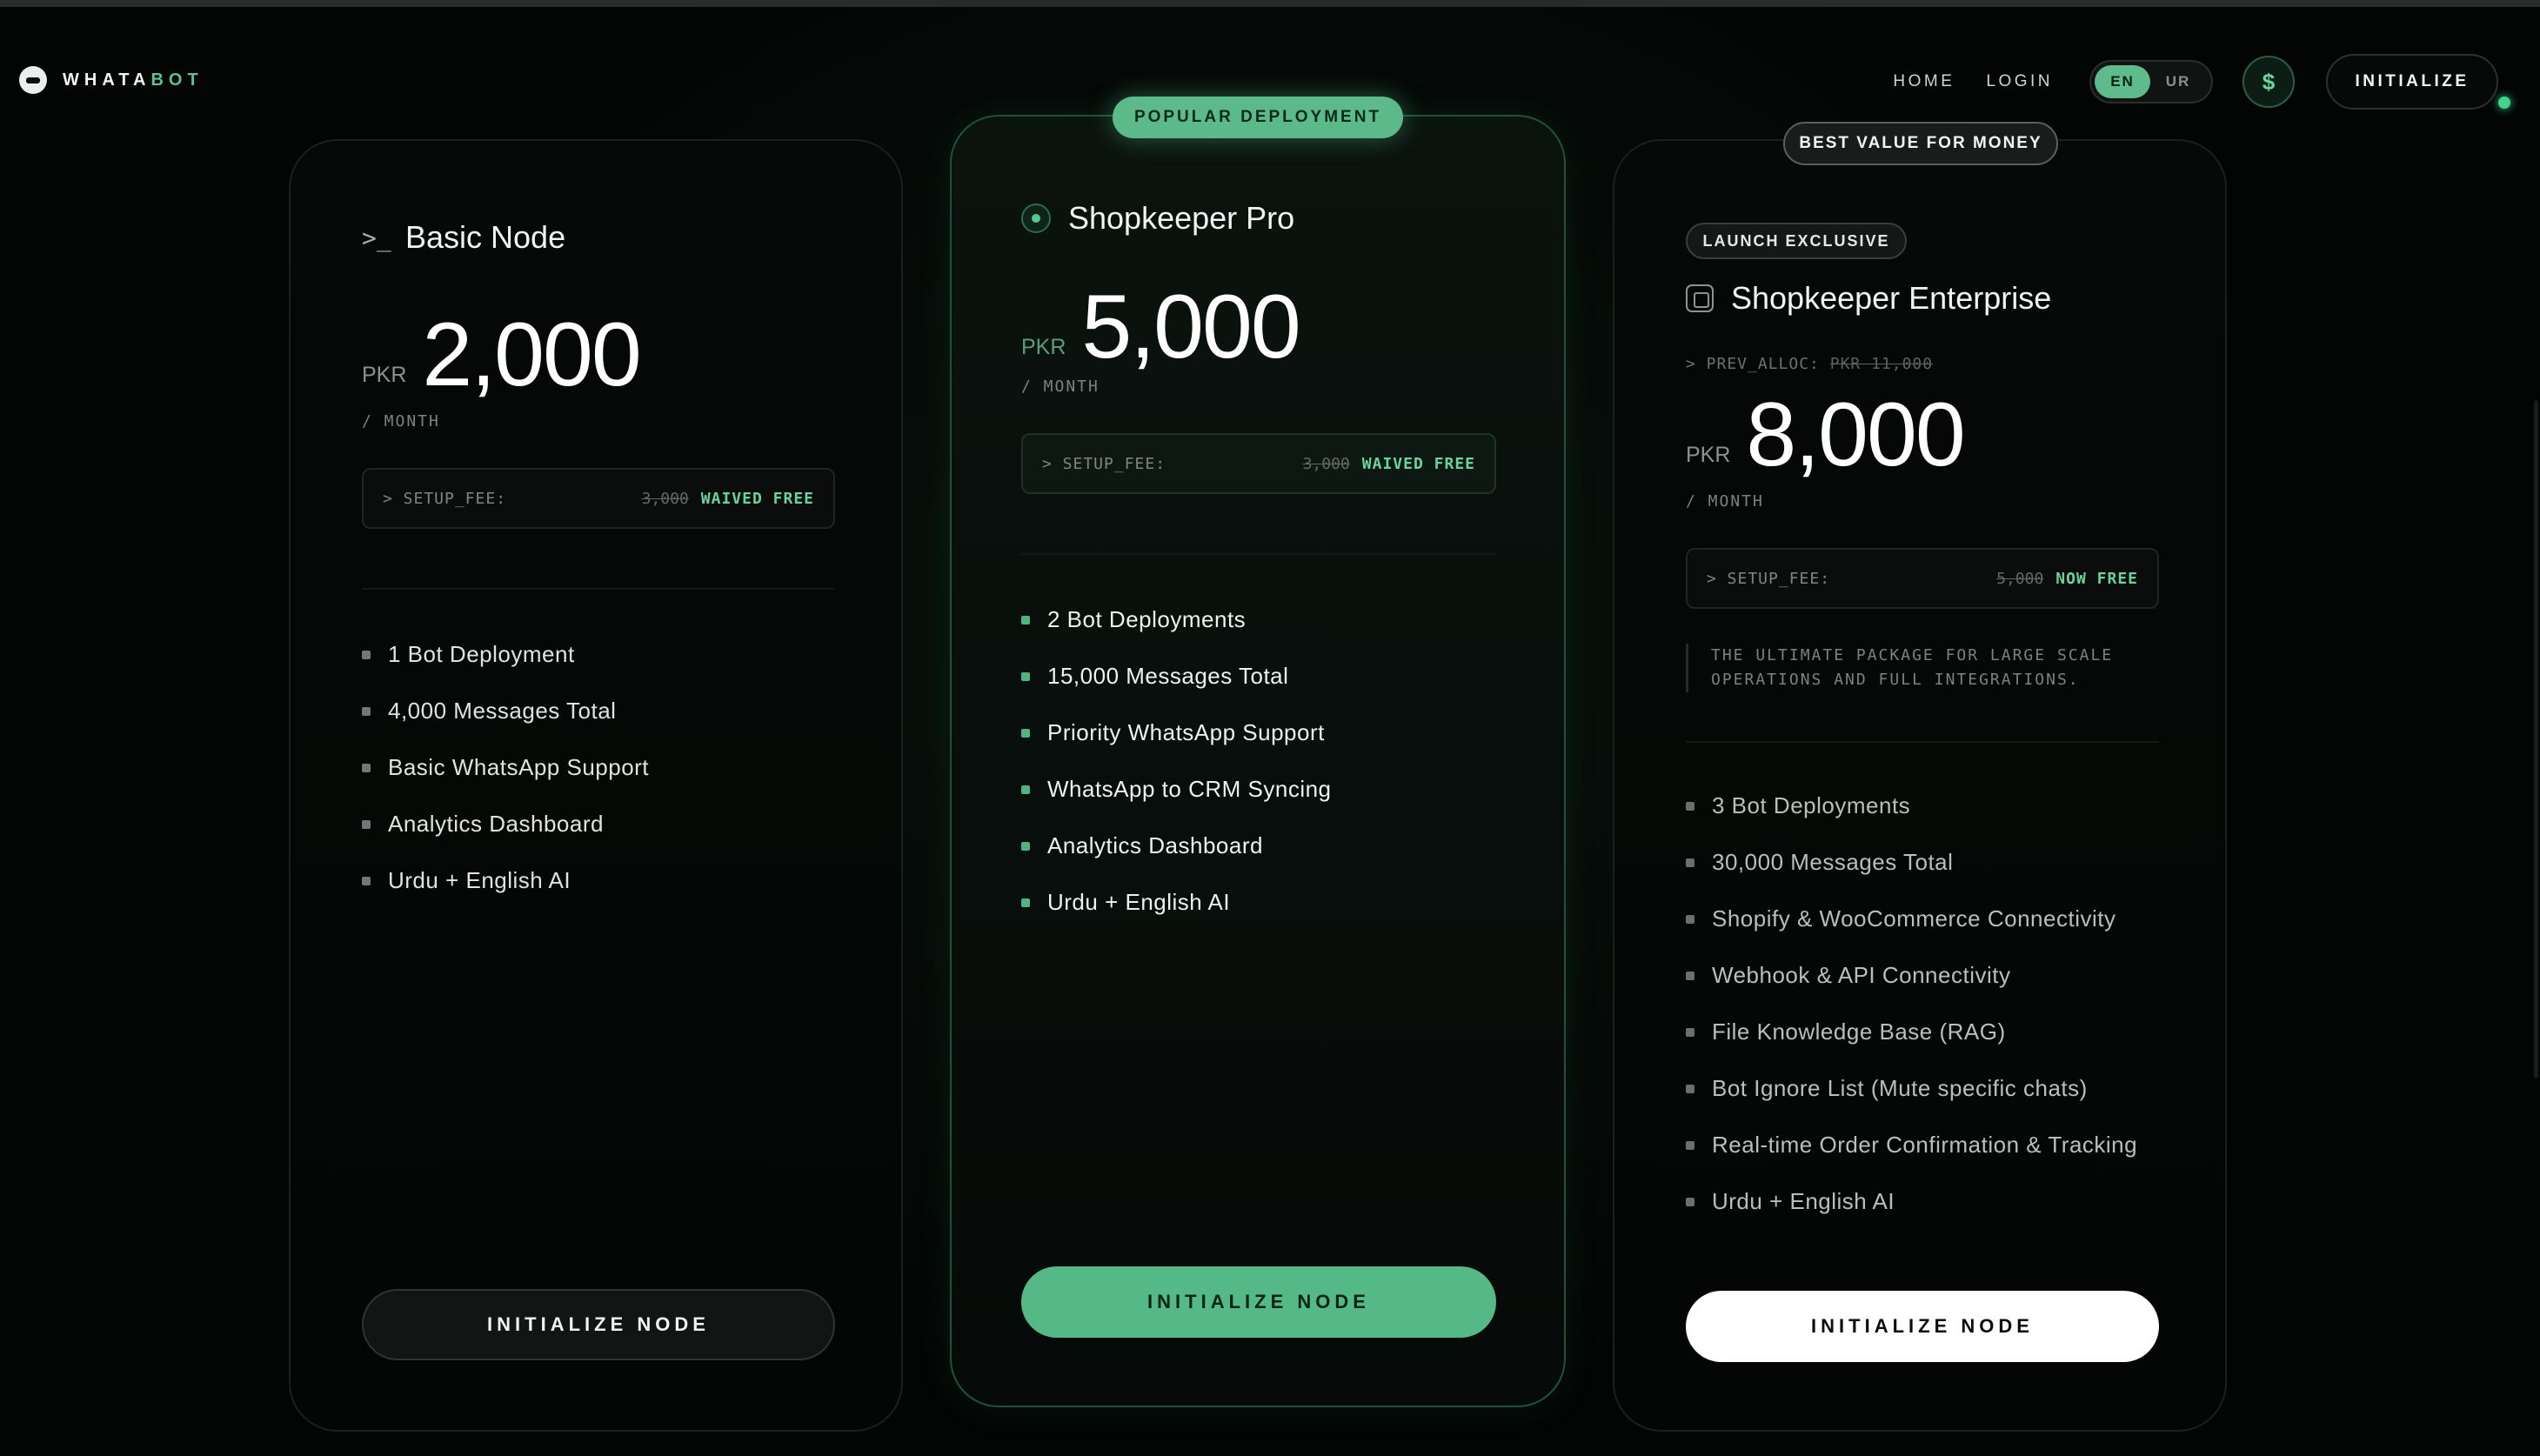  I want to click on previous-price-label: > PREV_ALLOC:, so click(1753, 364).